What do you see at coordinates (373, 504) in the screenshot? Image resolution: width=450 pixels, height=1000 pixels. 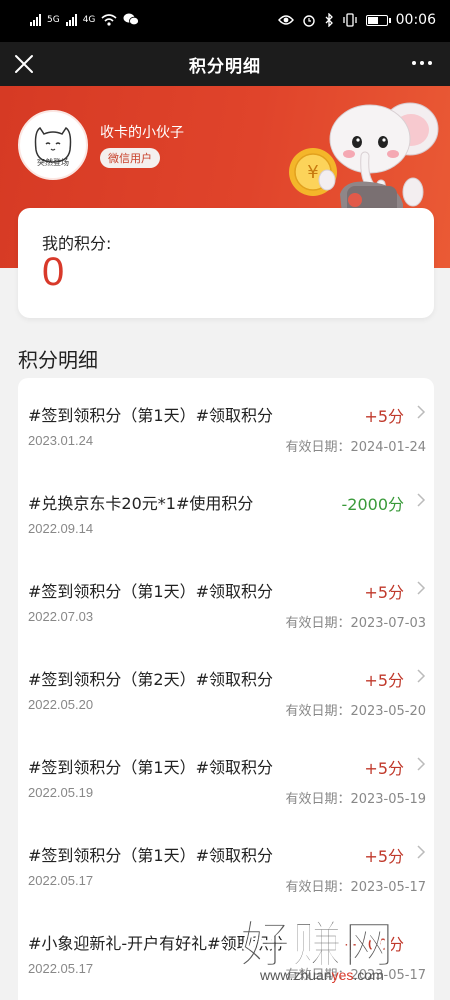 I see `record-amount: -2000分` at bounding box center [373, 504].